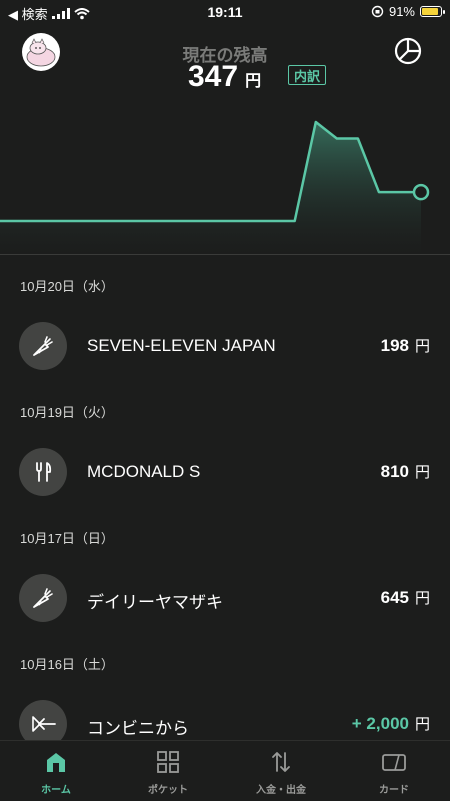 The height and width of the screenshot is (801, 450). What do you see at coordinates (394, 471) in the screenshot?
I see `amount-value: 810` at bounding box center [394, 471].